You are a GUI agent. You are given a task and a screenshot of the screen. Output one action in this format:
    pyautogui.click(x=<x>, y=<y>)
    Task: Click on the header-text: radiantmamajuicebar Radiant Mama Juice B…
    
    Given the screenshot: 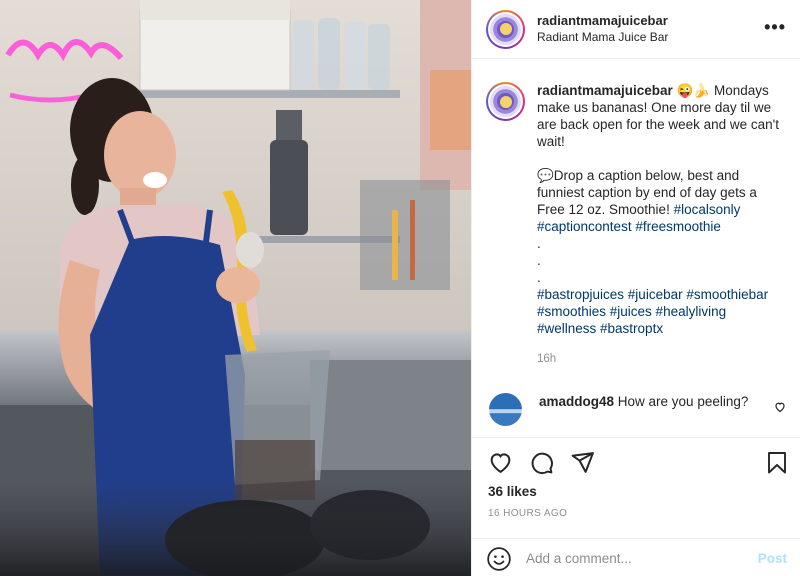 What is the action you would take?
    pyautogui.click(x=602, y=29)
    